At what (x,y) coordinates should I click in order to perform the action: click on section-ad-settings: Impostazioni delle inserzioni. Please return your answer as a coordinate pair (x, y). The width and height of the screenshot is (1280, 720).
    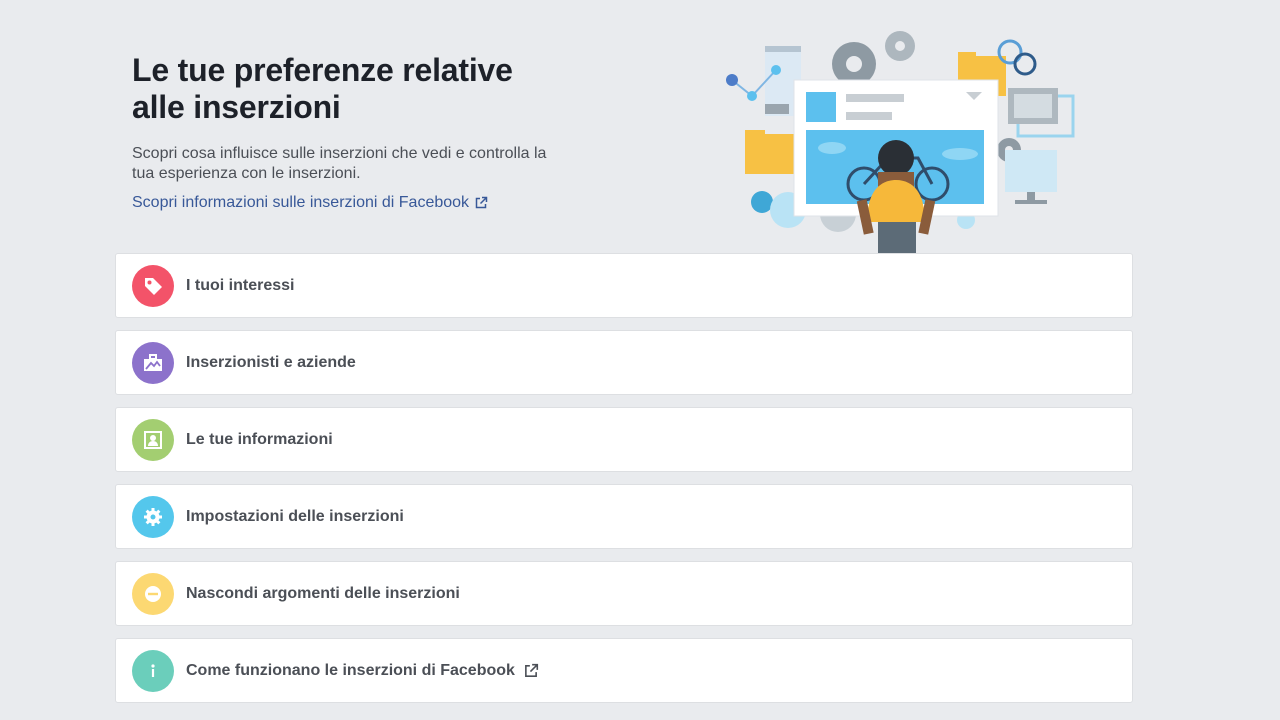
    Looking at the image, I should click on (624, 516).